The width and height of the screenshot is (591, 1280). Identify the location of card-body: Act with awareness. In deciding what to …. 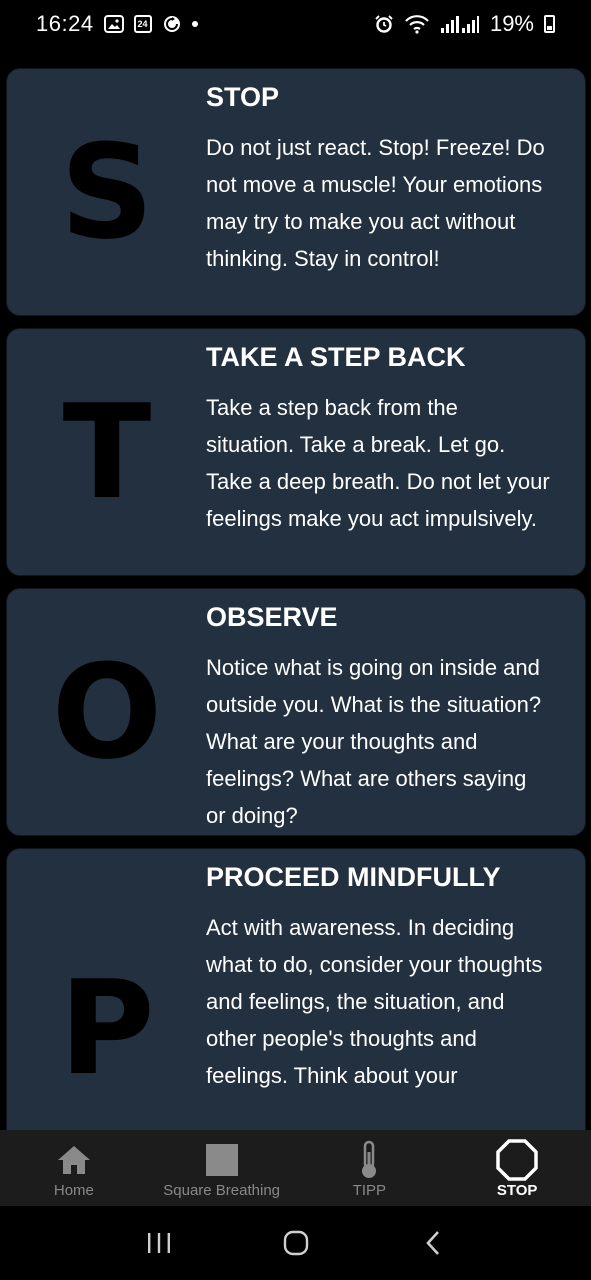
(374, 1001).